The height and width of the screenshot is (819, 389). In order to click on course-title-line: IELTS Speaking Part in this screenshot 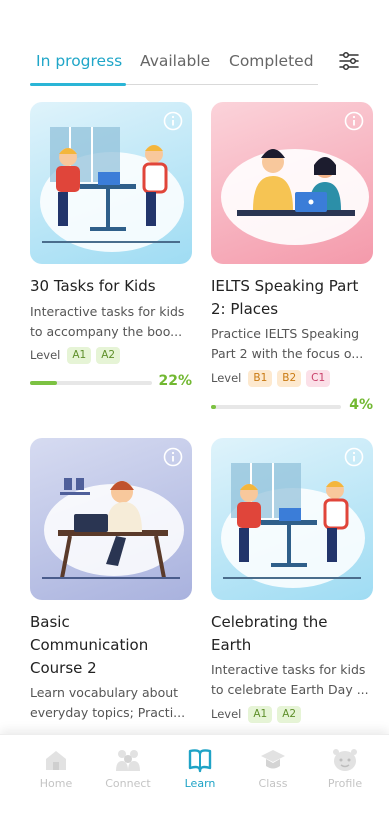, I will do `click(285, 286)`.